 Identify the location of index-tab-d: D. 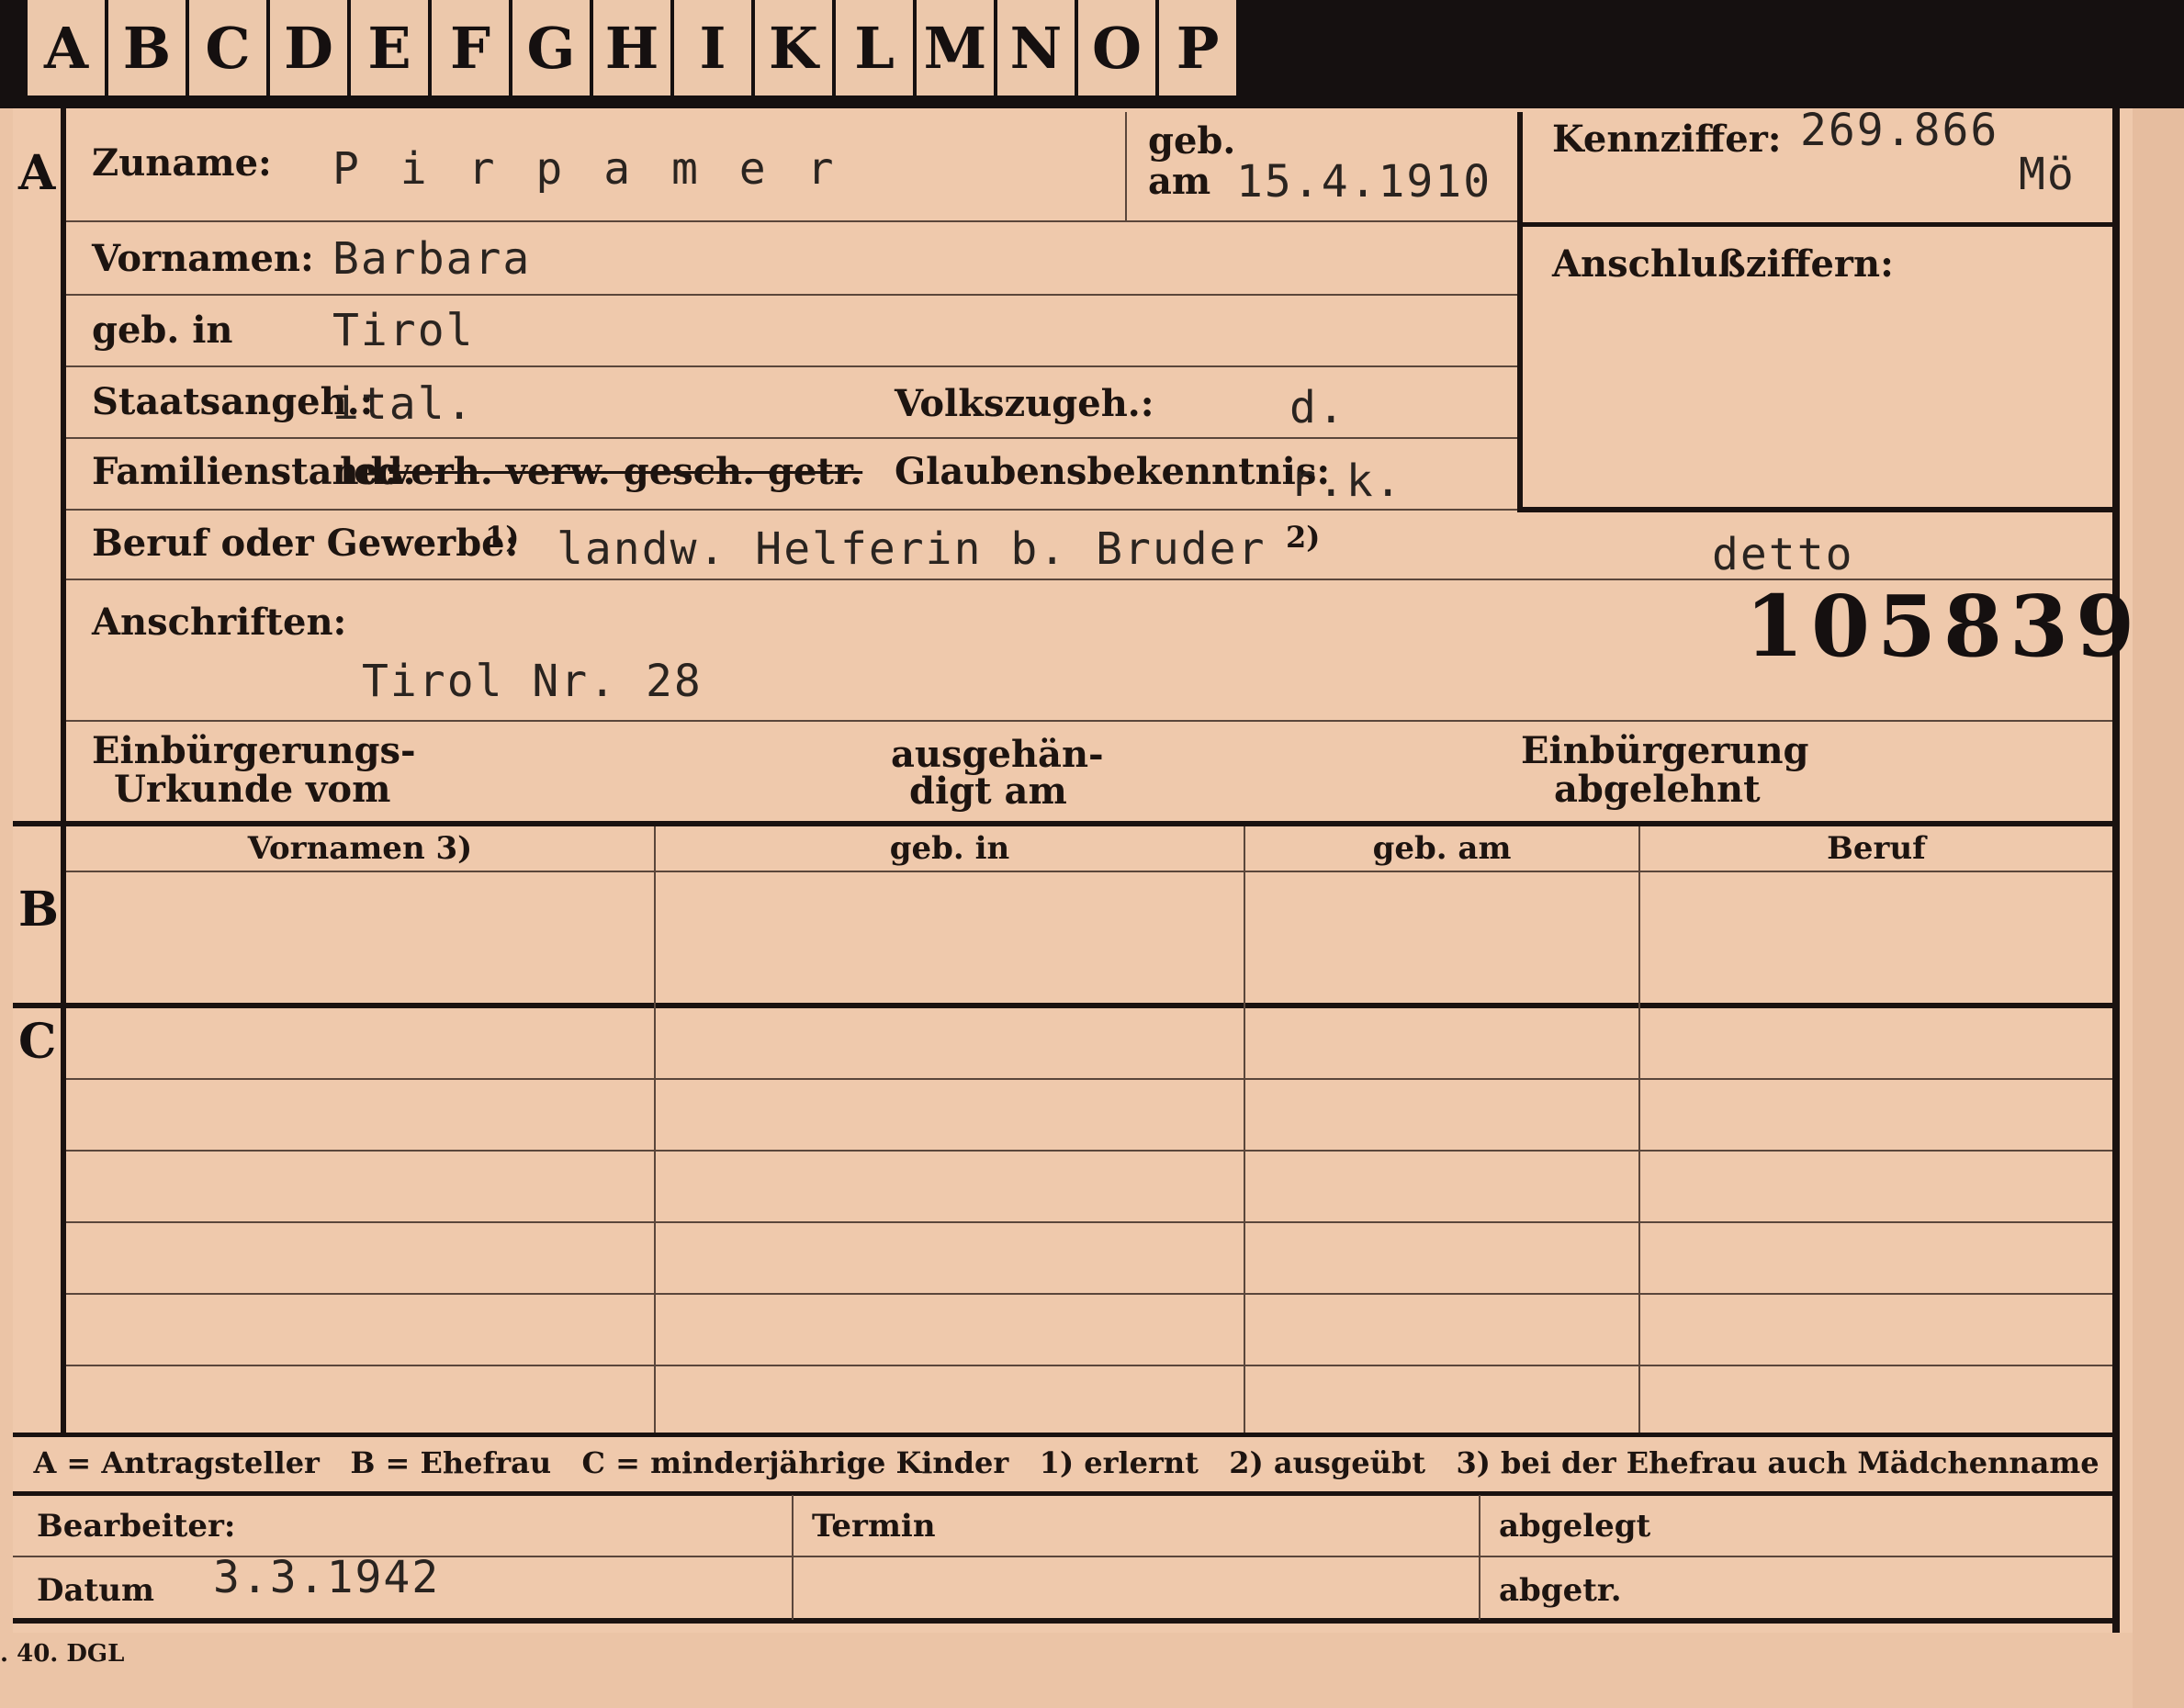
(308, 49).